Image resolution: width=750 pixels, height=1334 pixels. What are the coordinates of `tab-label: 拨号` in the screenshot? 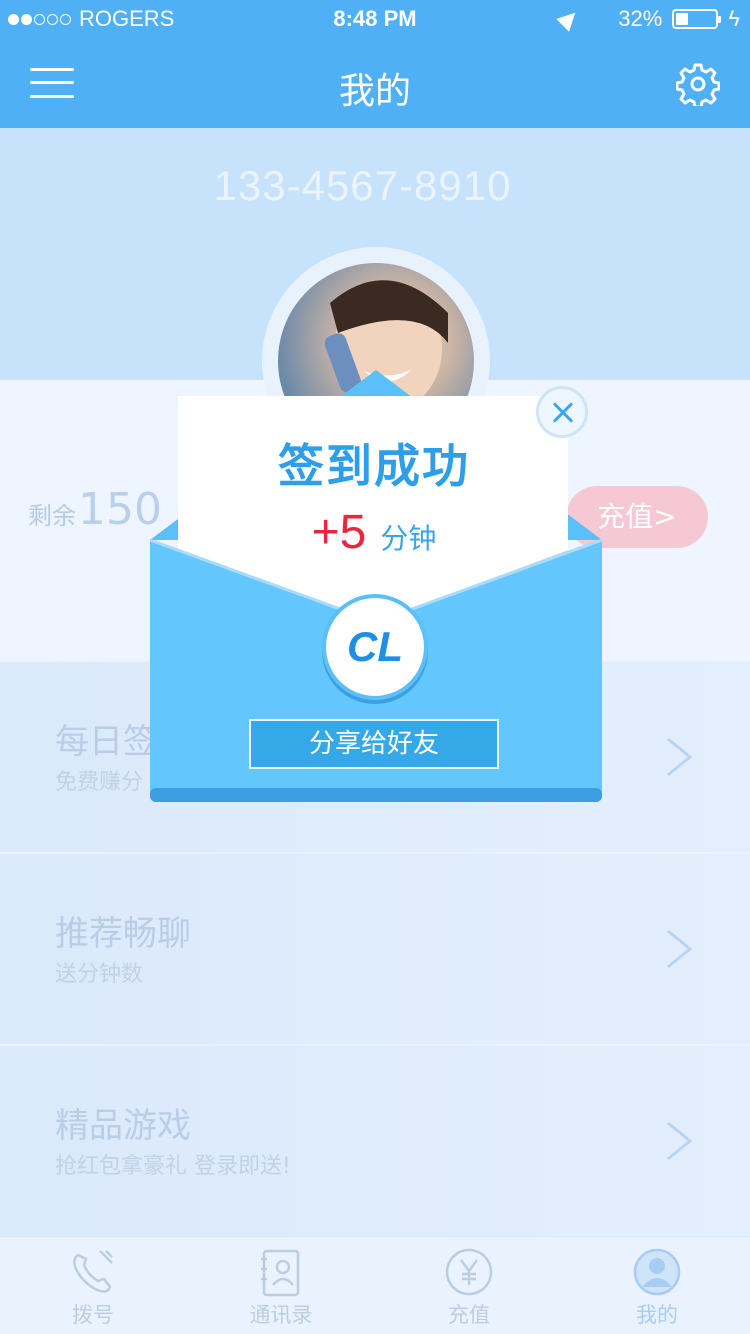 It's located at (93, 1315).